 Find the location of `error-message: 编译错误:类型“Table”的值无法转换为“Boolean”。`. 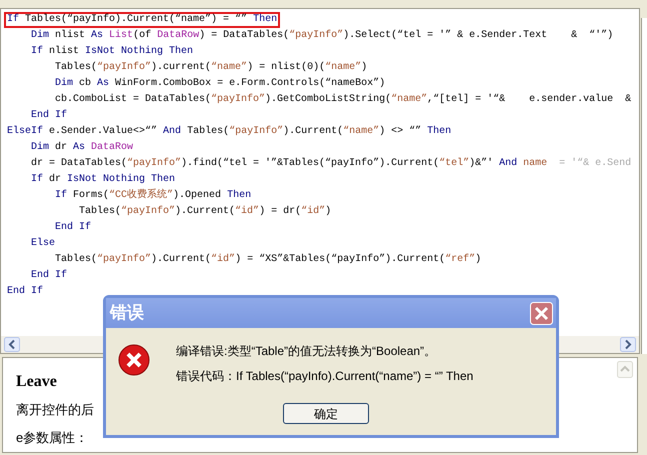

error-message: 编译错误:类型“Table”的值无法转换为“Boolean”。 is located at coordinates (307, 351).